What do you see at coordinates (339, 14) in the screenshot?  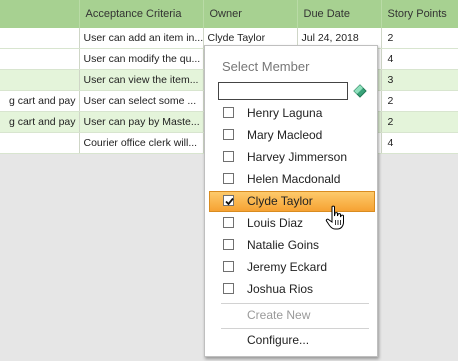 I see `column-header-due-date: Due Date` at bounding box center [339, 14].